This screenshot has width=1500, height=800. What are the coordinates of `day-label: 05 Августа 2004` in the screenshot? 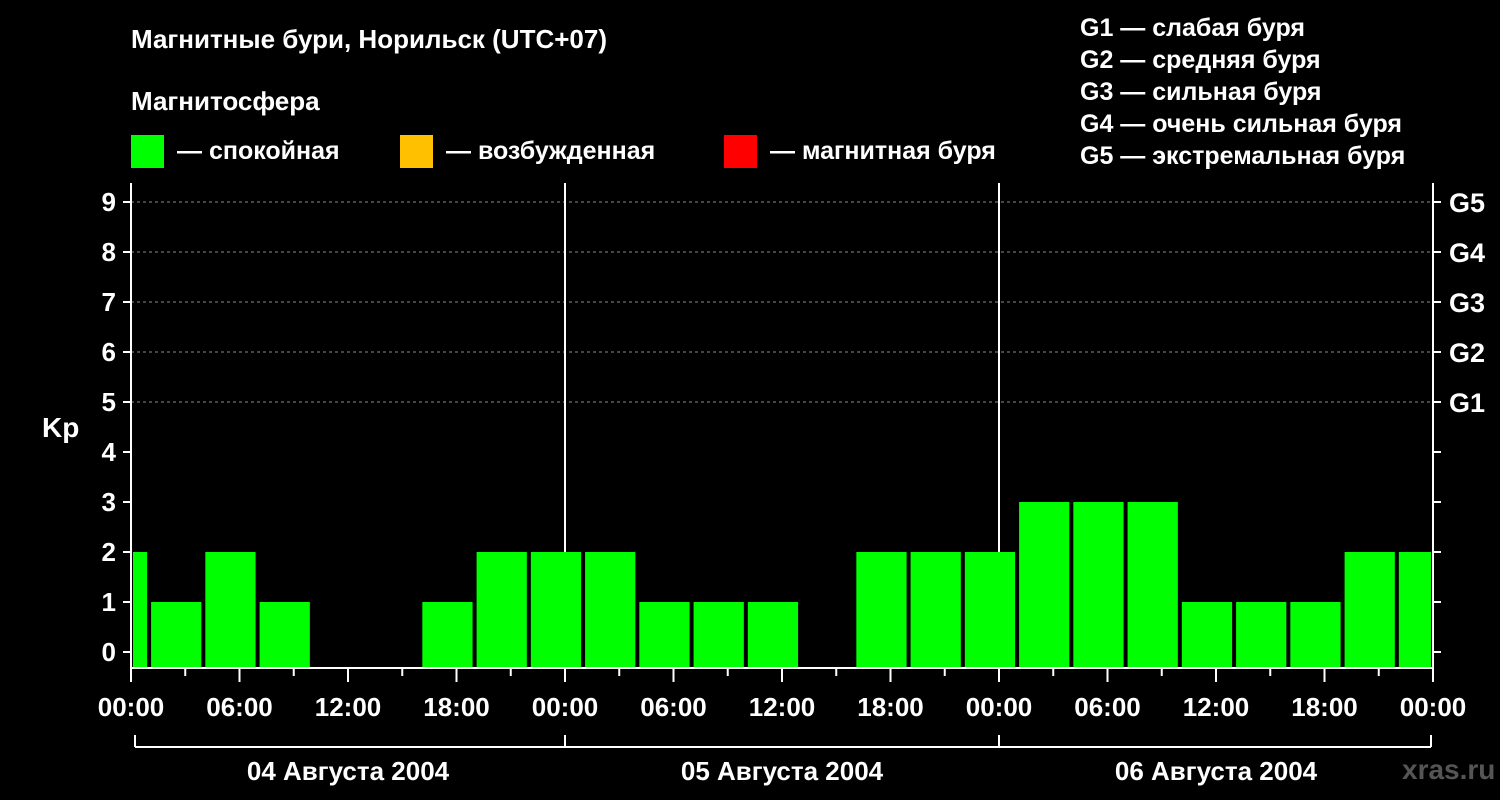 It's located at (782, 771).